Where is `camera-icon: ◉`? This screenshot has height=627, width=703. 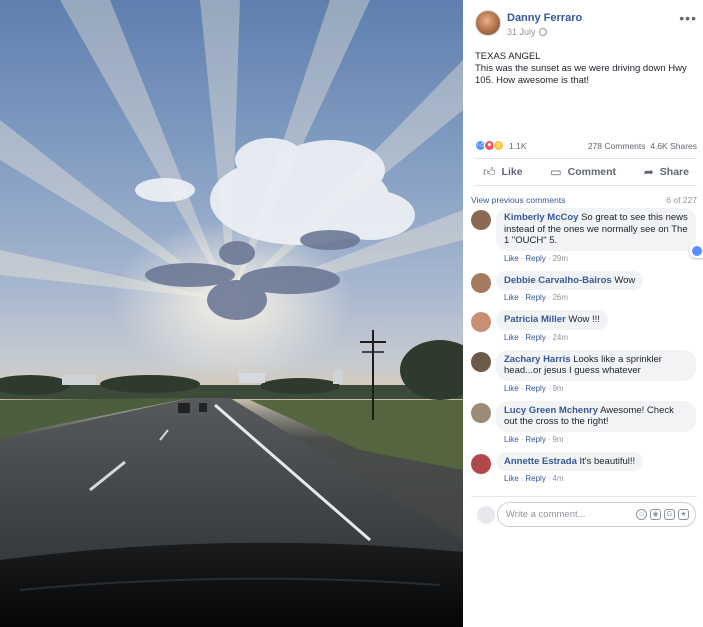
camera-icon: ◉ is located at coordinates (655, 514).